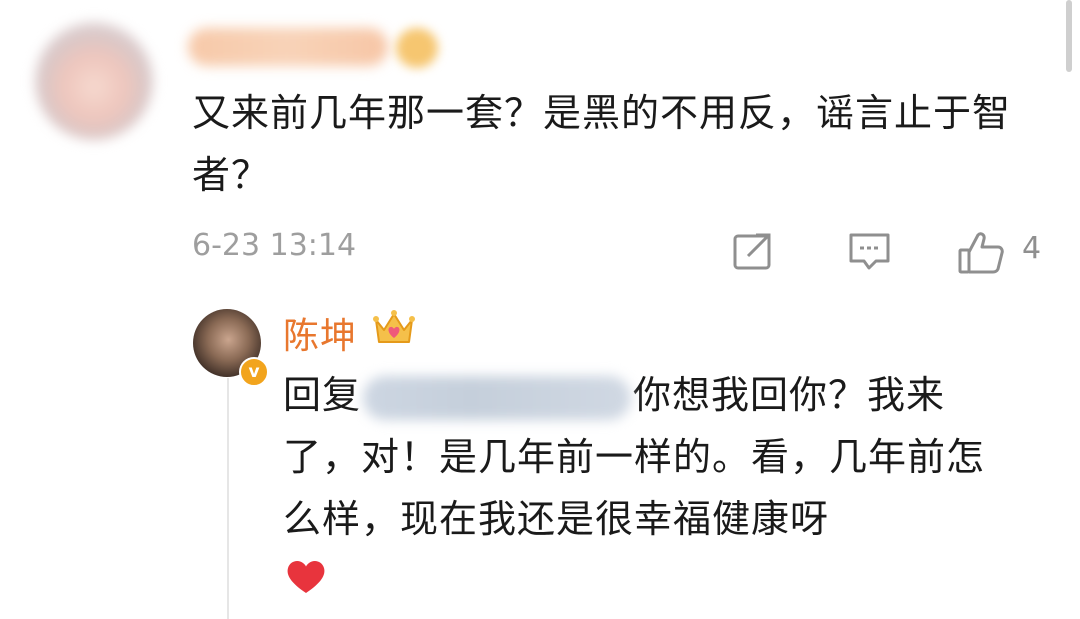  What do you see at coordinates (320, 333) in the screenshot?
I see `replier-name: 陈坤` at bounding box center [320, 333].